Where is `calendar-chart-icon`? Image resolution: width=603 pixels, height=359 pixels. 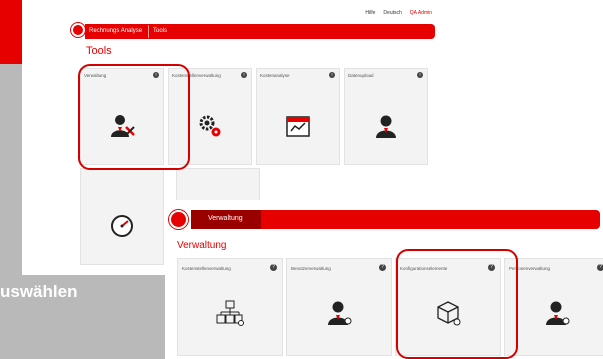
calendar-chart-icon is located at coordinates (298, 126).